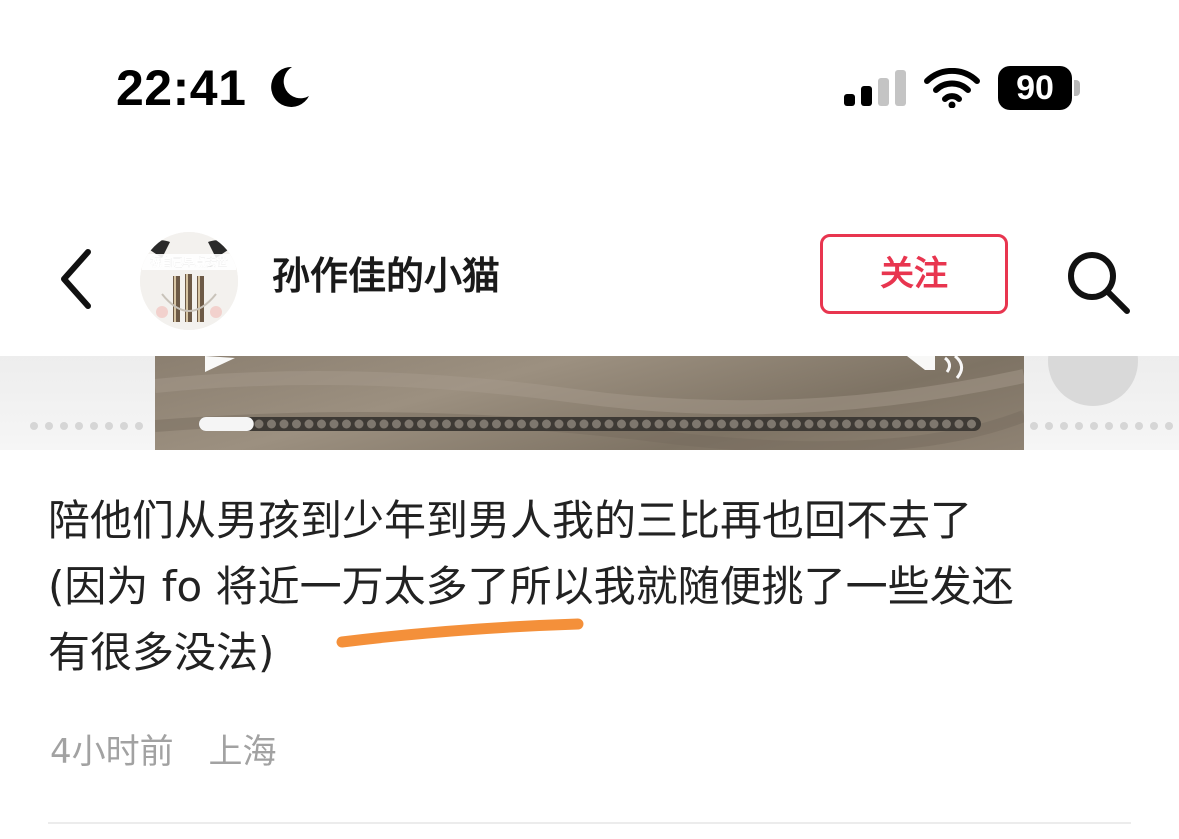 The image size is (1179, 839). Describe the element at coordinates (189, 262) in the screenshot. I see `avatar-caption: 祝自己早点去世` at that location.